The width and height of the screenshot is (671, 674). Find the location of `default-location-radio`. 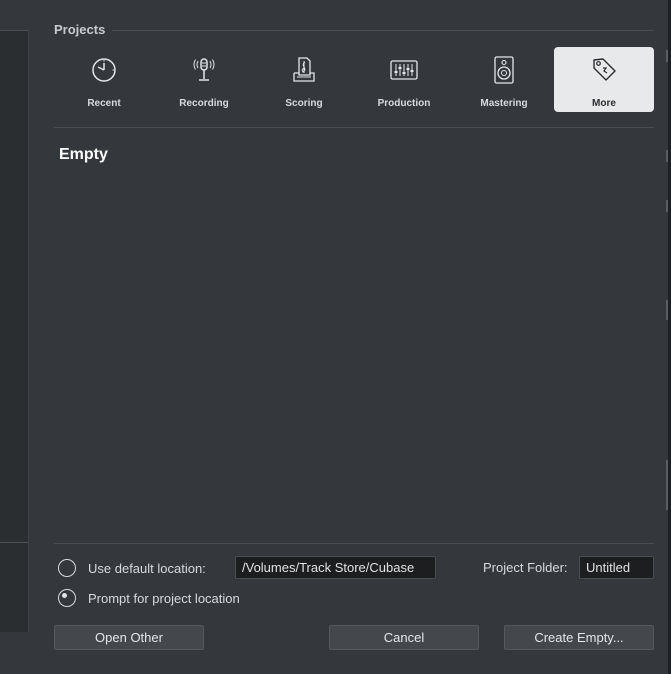

default-location-radio is located at coordinates (67, 568).